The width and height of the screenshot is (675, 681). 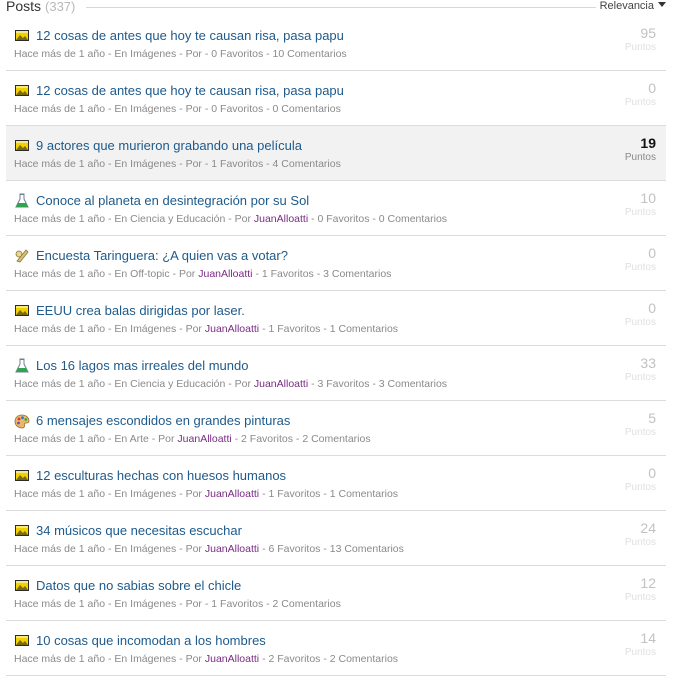 I want to click on post-score: 14 Puntos, so click(x=640, y=644).